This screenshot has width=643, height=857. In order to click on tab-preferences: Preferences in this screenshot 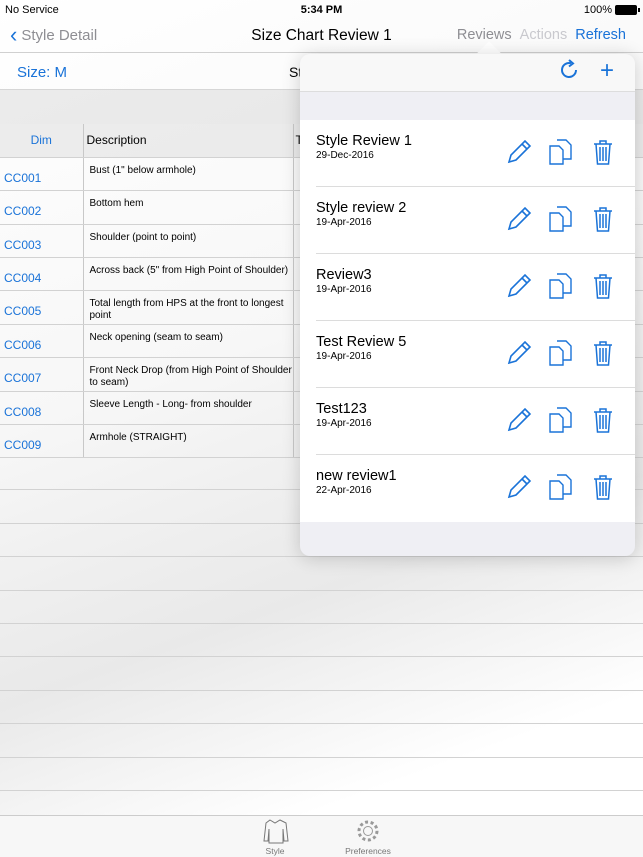, I will do `click(368, 837)`.